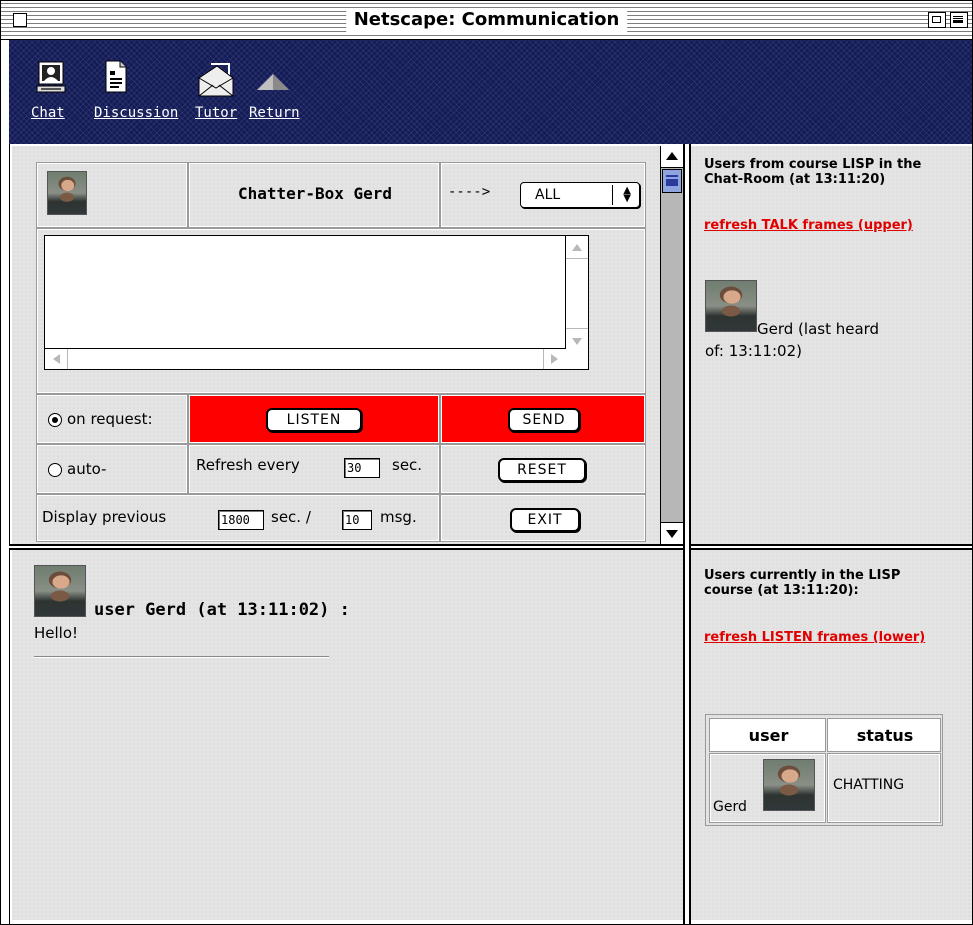 This screenshot has height=925, width=973. Describe the element at coordinates (672, 181) in the screenshot. I see `scroll-thumb` at that location.